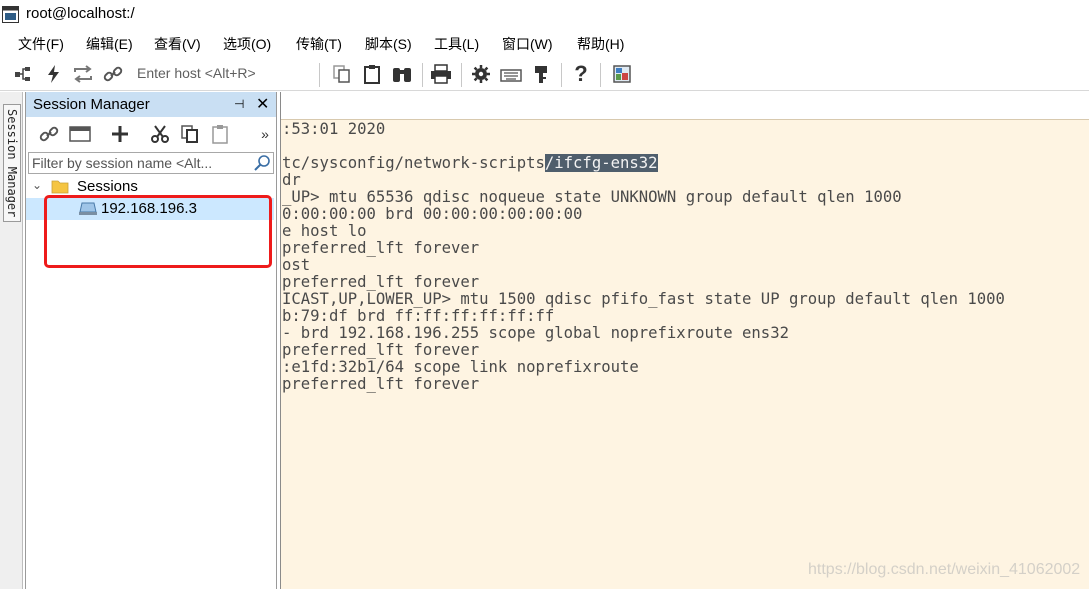 The height and width of the screenshot is (589, 1089). I want to click on session-manager-tab: Session Manager, so click(12, 163).